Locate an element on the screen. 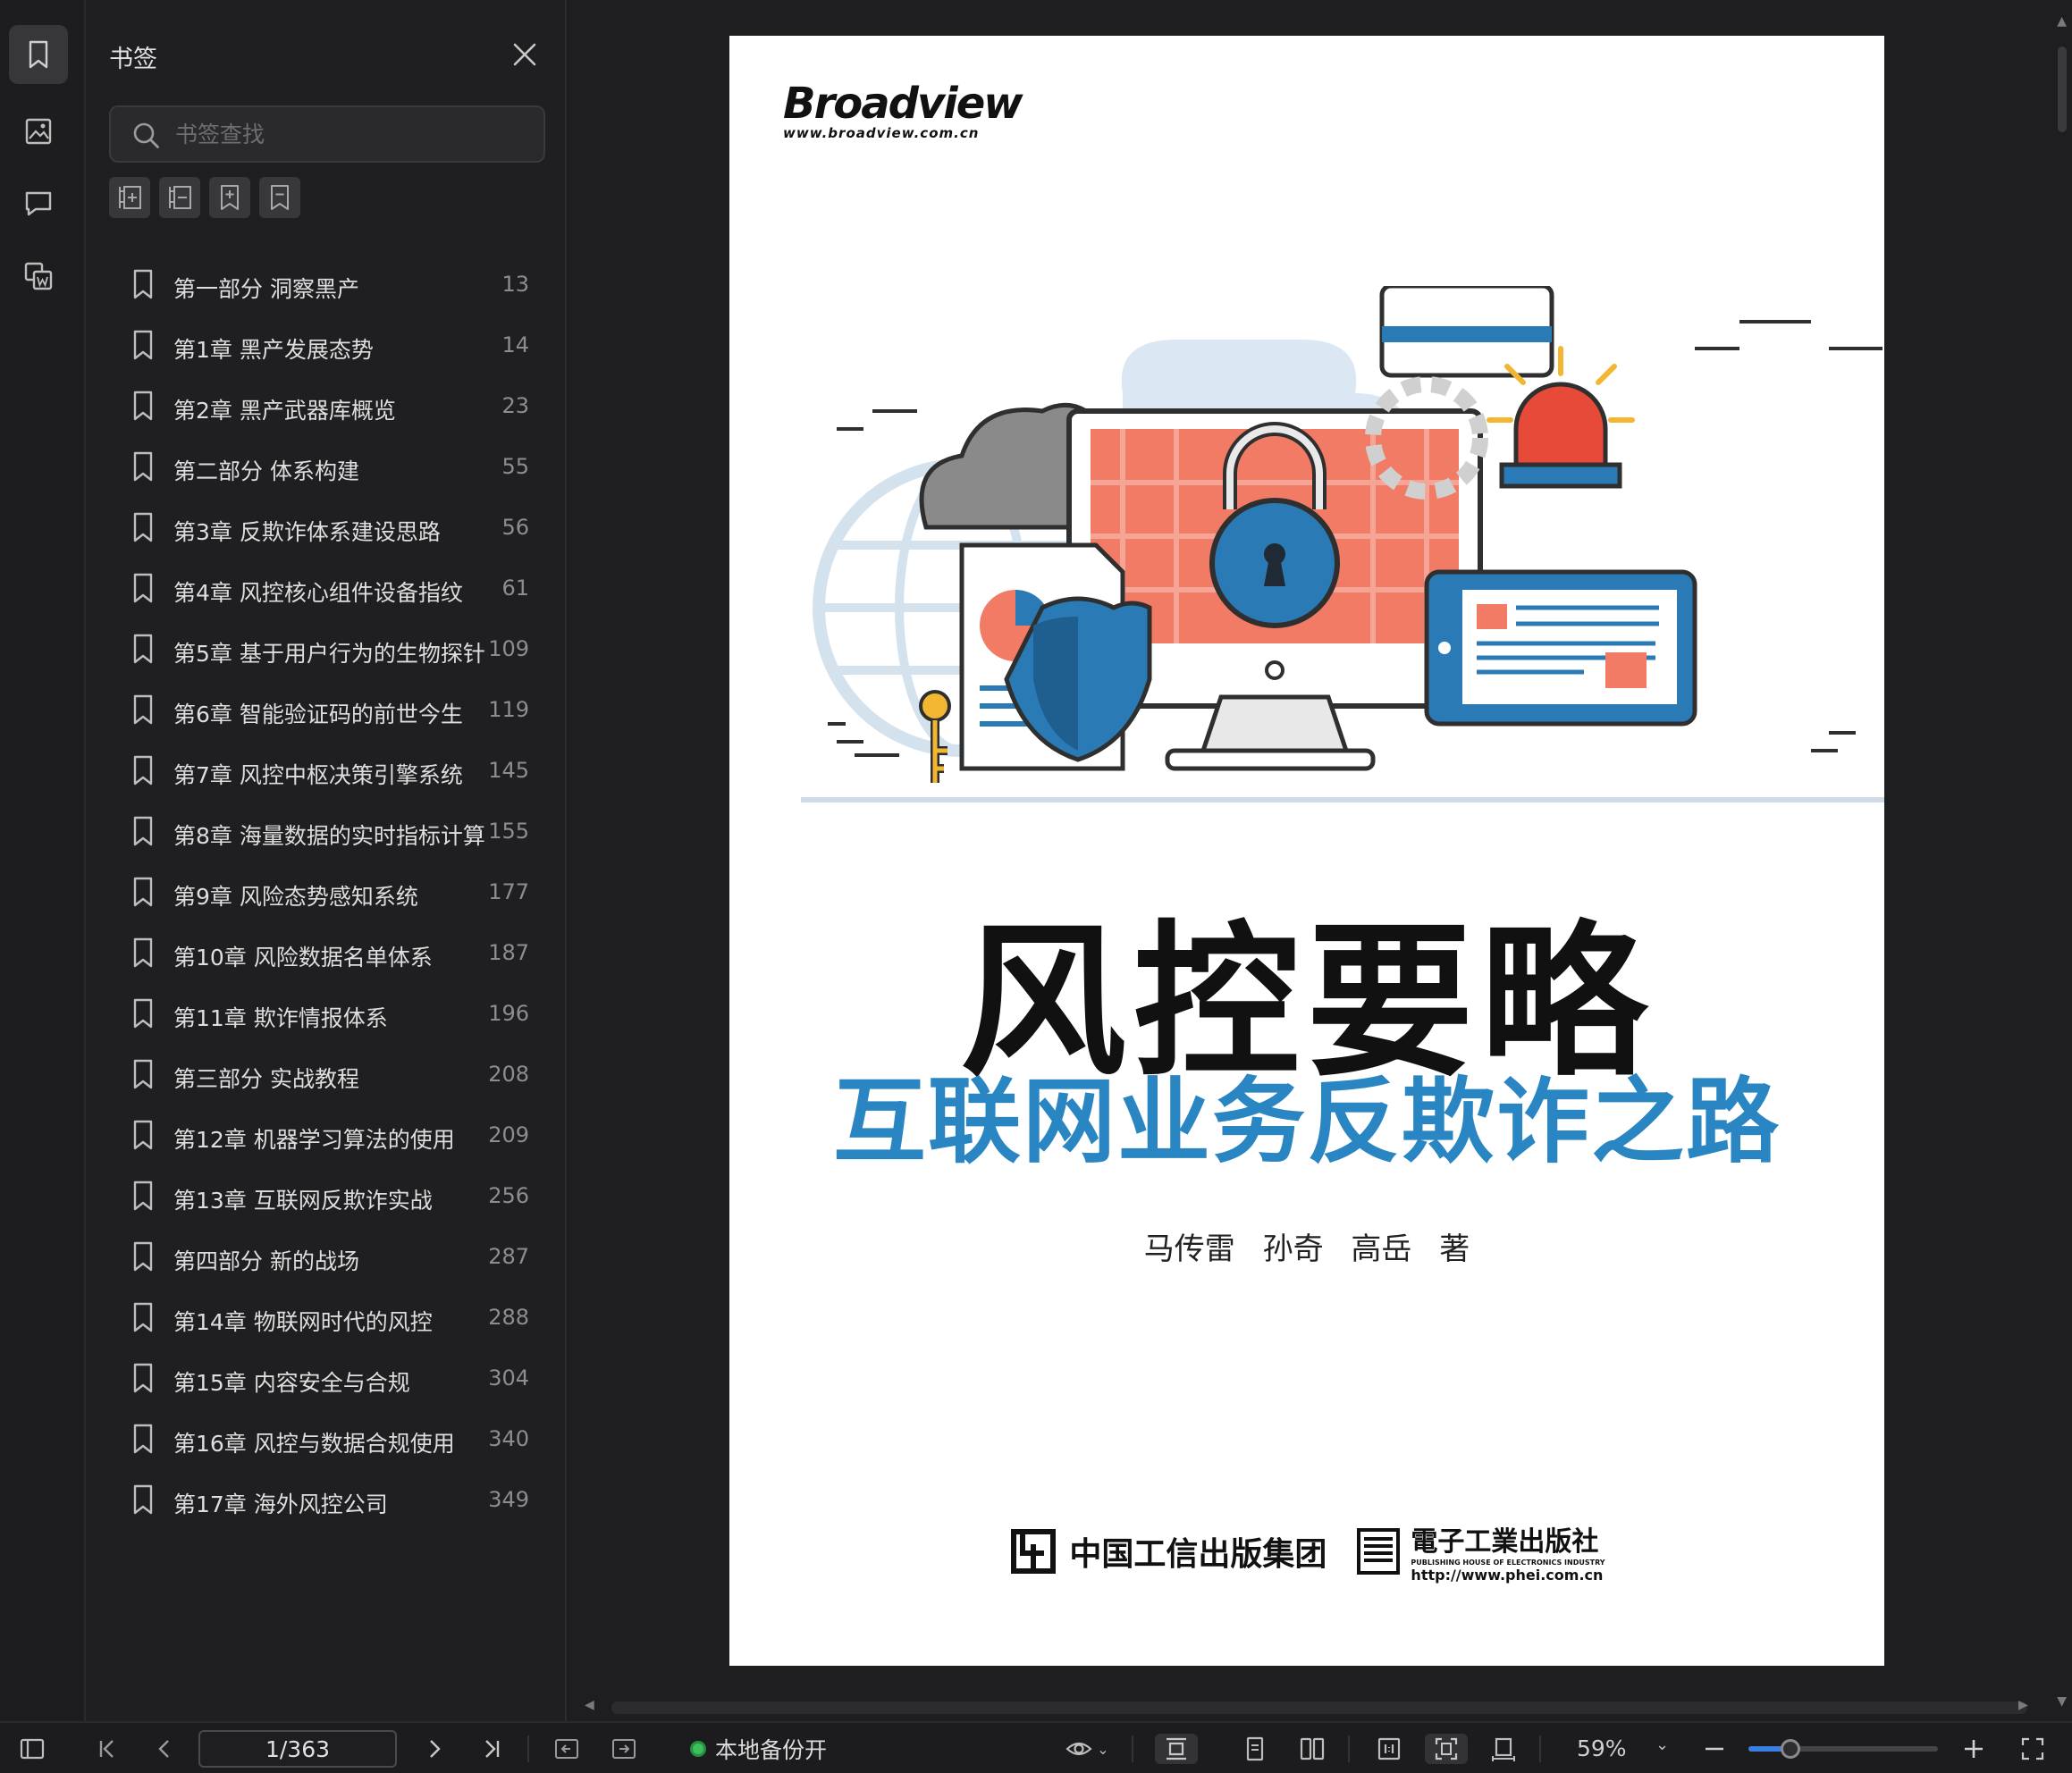 The image size is (2072, 1773). bookmark-page-number: 13 is located at coordinates (515, 285).